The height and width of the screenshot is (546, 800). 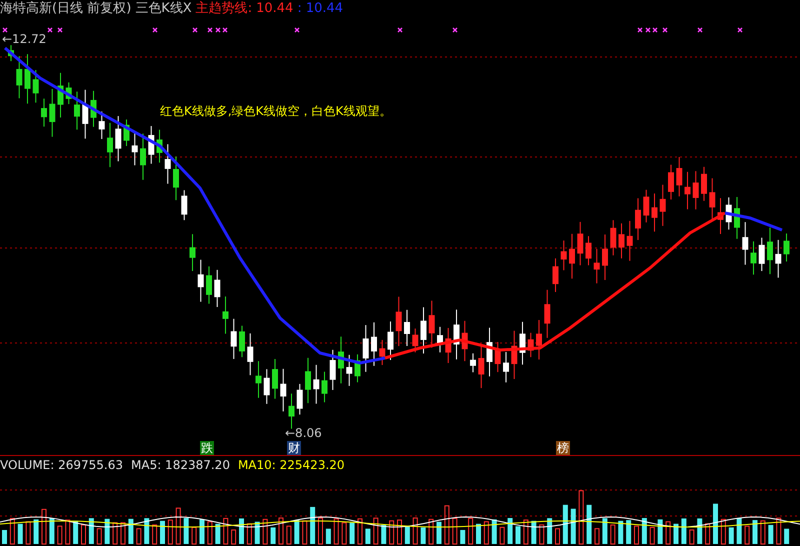 What do you see at coordinates (24, 39) in the screenshot?
I see `price-label: ←12.72` at bounding box center [24, 39].